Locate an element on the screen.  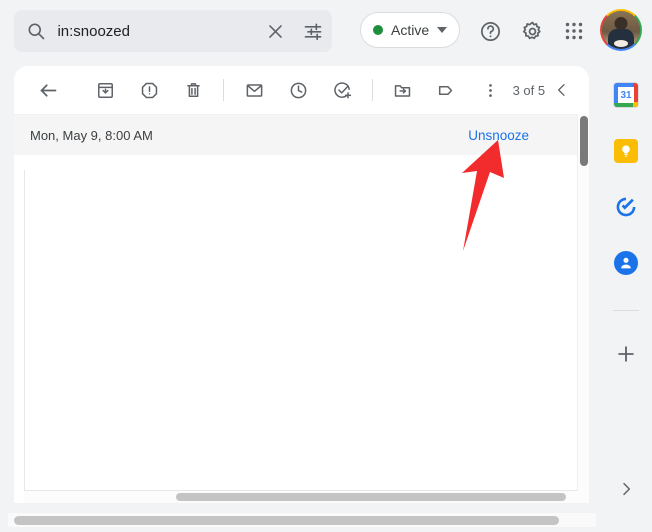
tasks-icon is located at coordinates (626, 207).